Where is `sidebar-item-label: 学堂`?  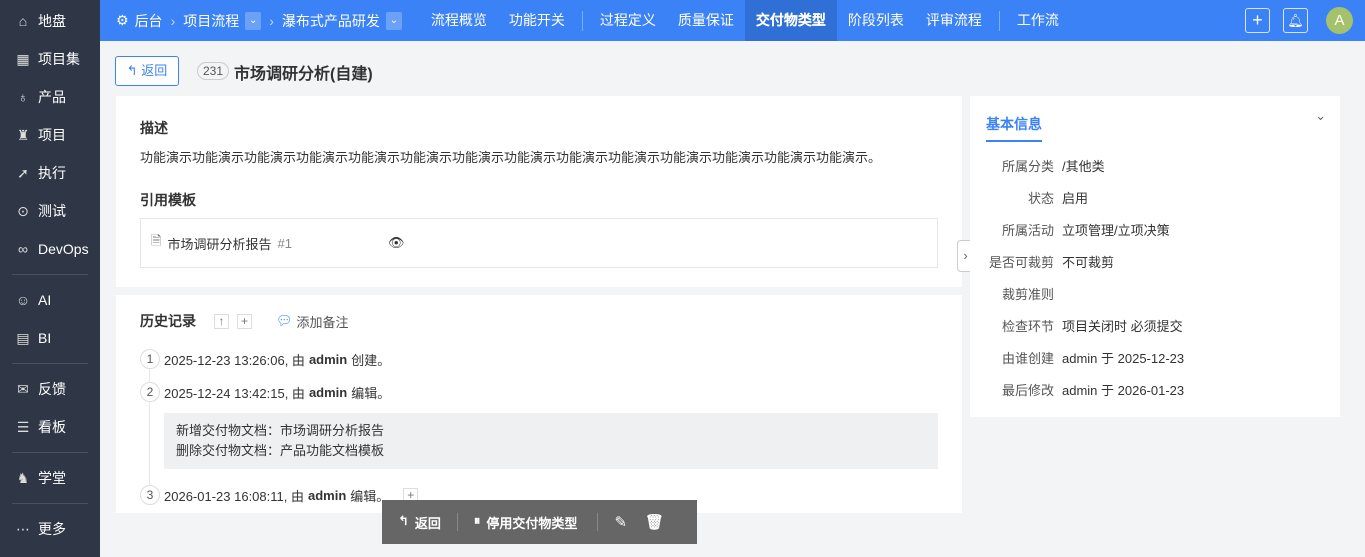
sidebar-item-label: 学堂 is located at coordinates (52, 478).